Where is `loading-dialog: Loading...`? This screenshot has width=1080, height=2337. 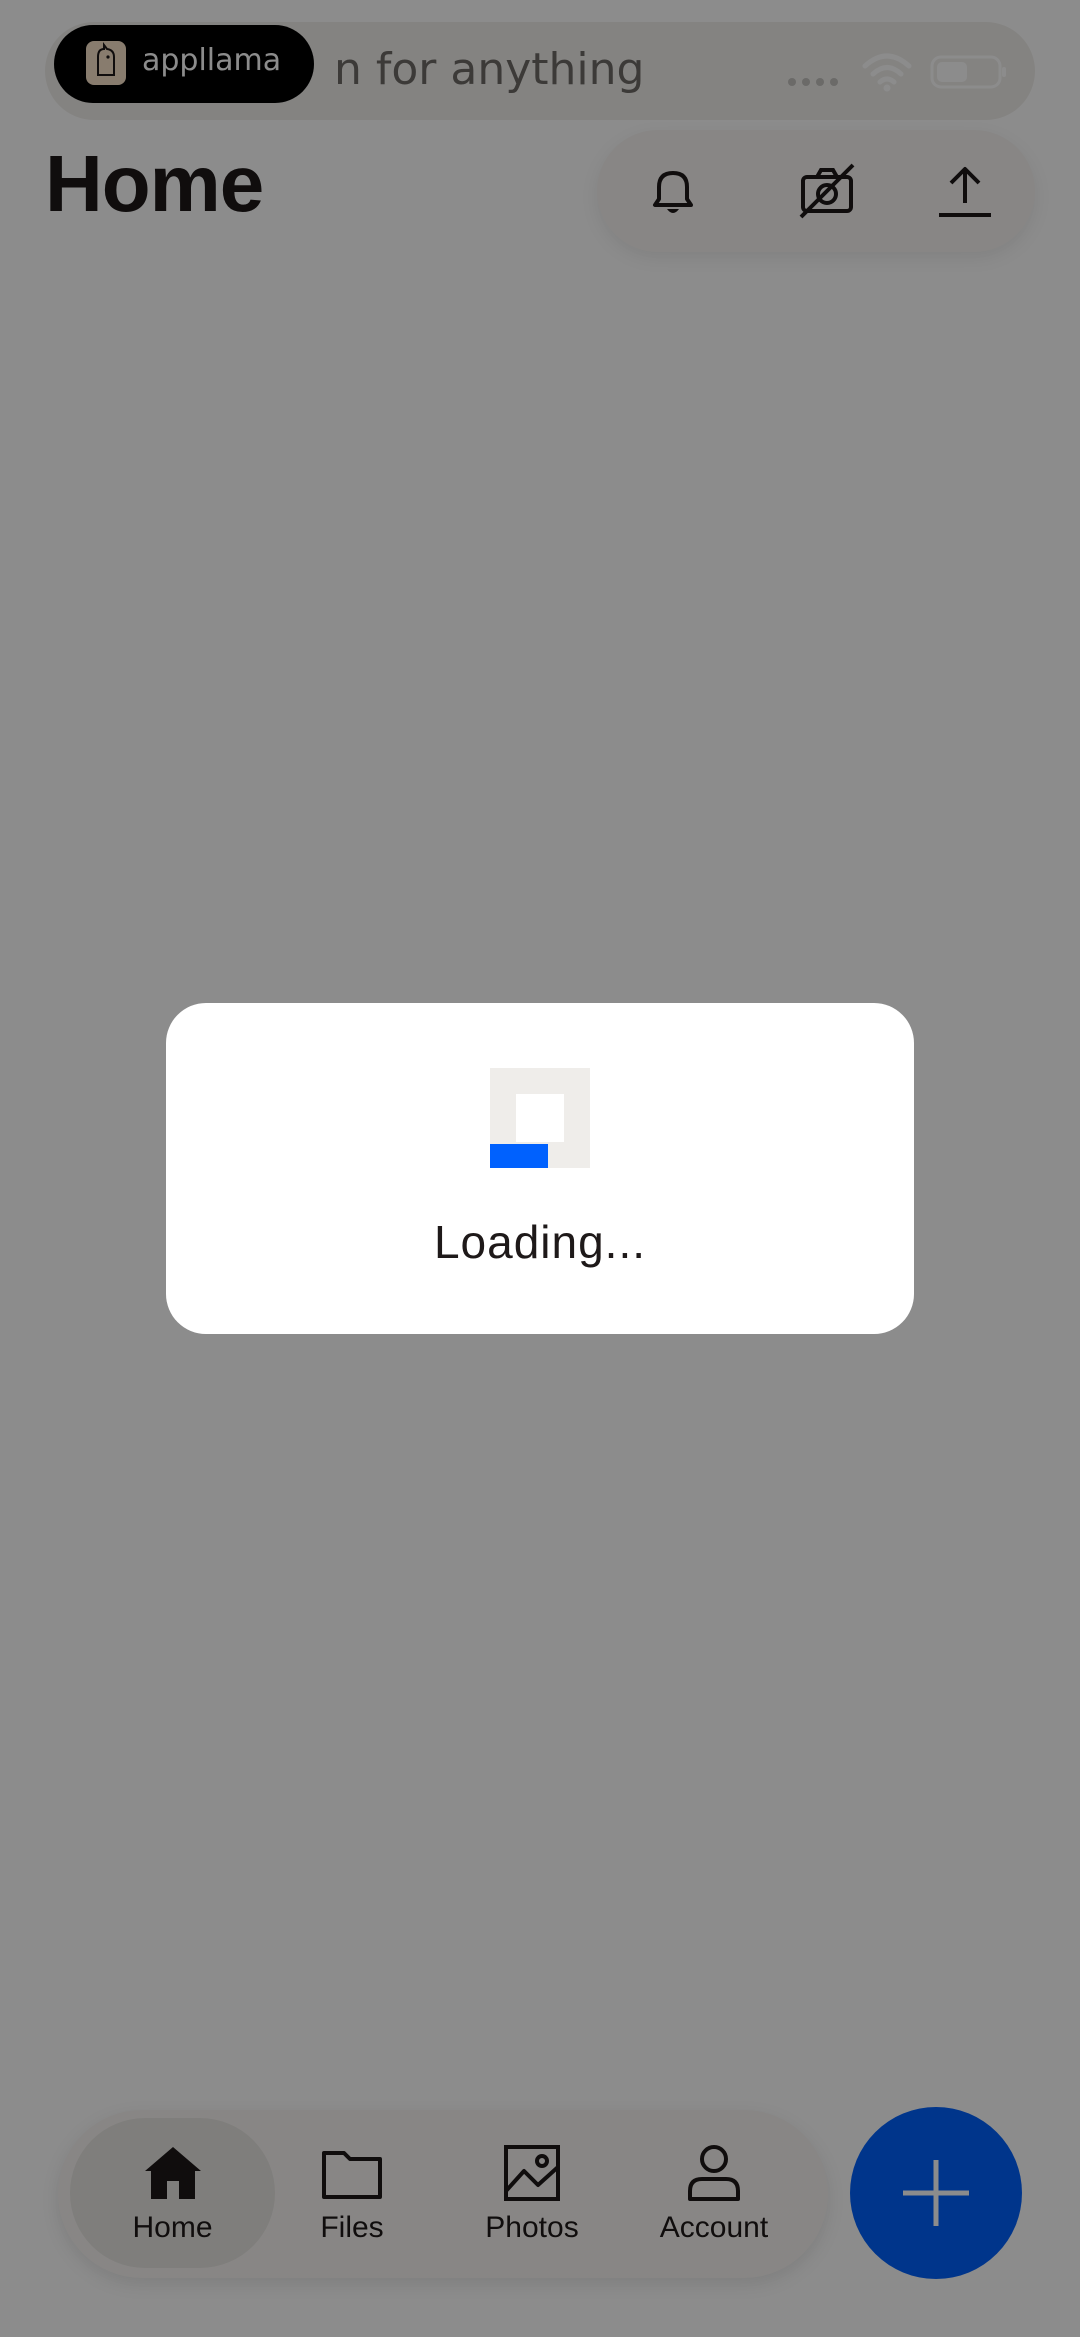
loading-dialog: Loading... is located at coordinates (540, 1168).